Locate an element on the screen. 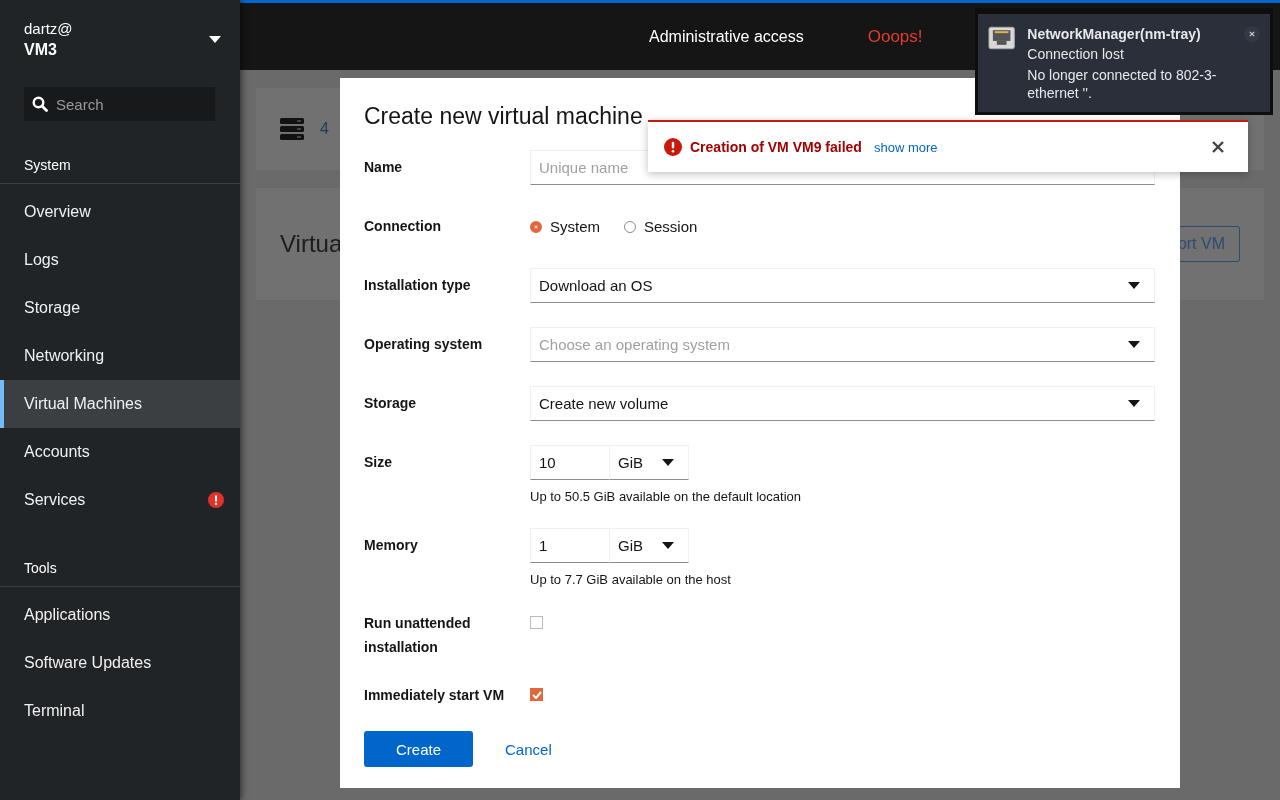 The image size is (1280, 800). nav-item: Overview is located at coordinates (120, 212).